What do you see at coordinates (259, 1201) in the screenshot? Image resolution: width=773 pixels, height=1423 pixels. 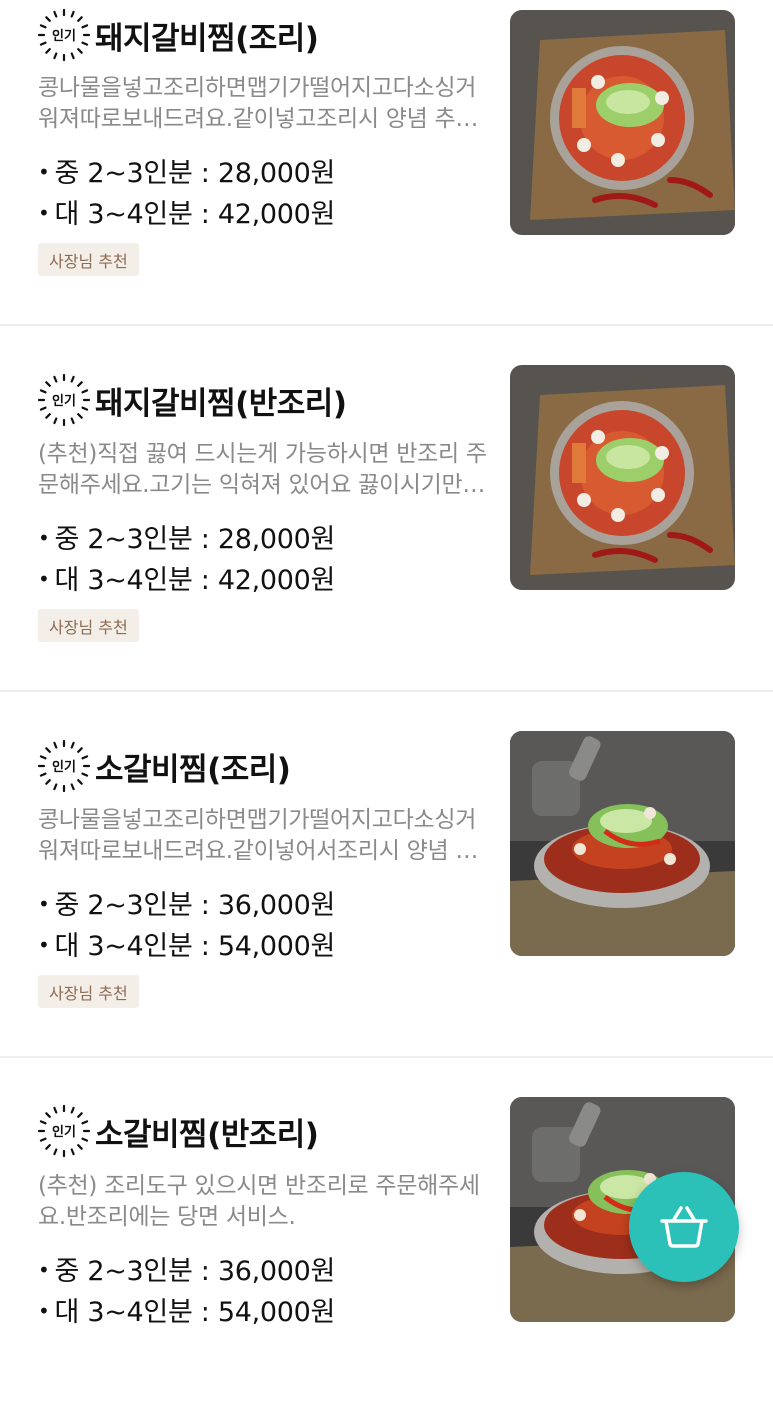 I see `menu-item-description: (추천) 조리도구 있으시면 반조리로 주문해주세요.반조리에는 당면 서비스.` at bounding box center [259, 1201].